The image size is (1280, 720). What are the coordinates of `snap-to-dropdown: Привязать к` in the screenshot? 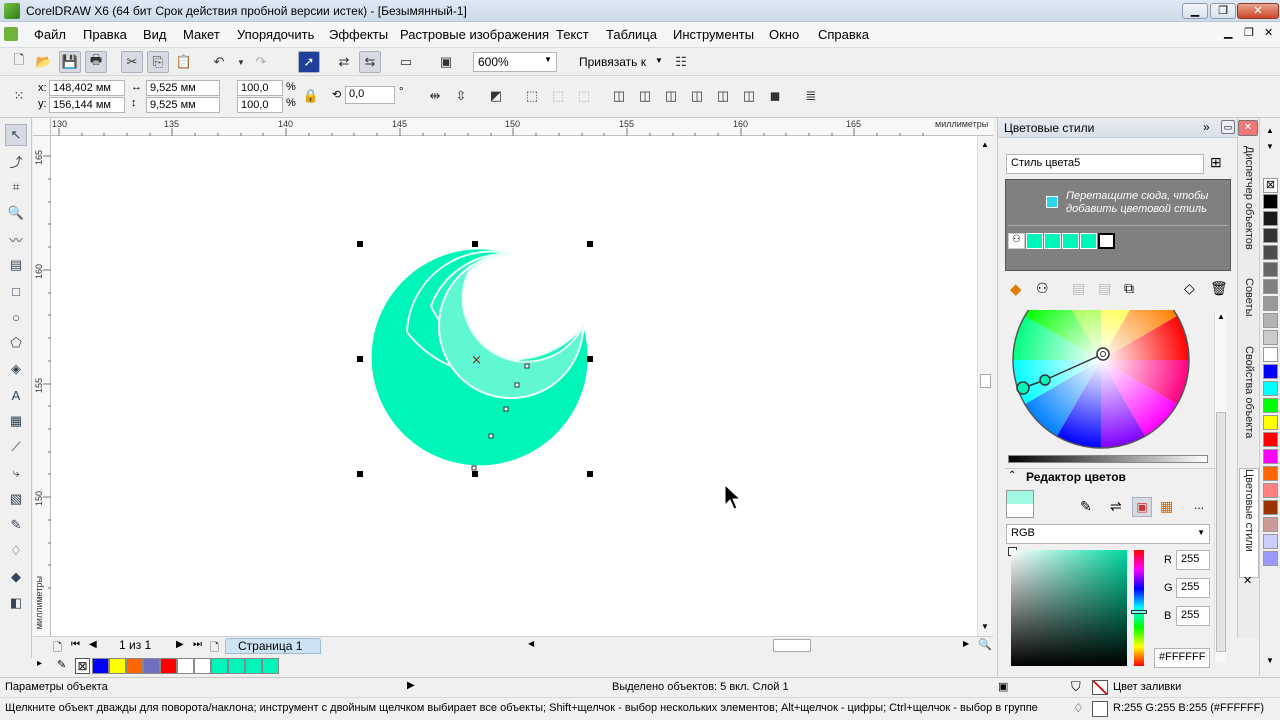 It's located at (612, 62).